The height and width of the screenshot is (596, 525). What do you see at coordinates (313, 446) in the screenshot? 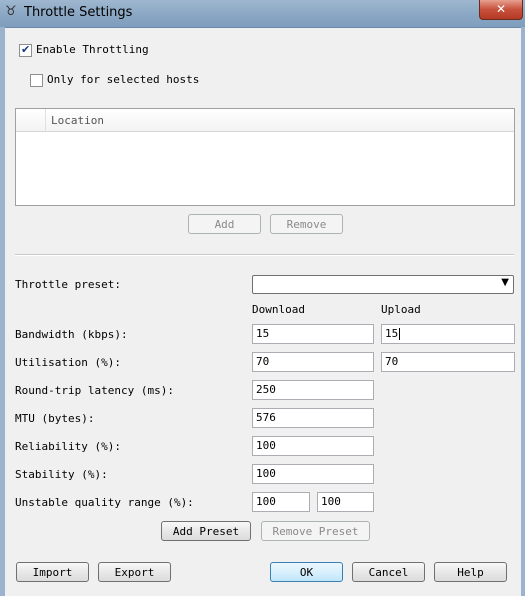
I see `reliability-input: 100` at bounding box center [313, 446].